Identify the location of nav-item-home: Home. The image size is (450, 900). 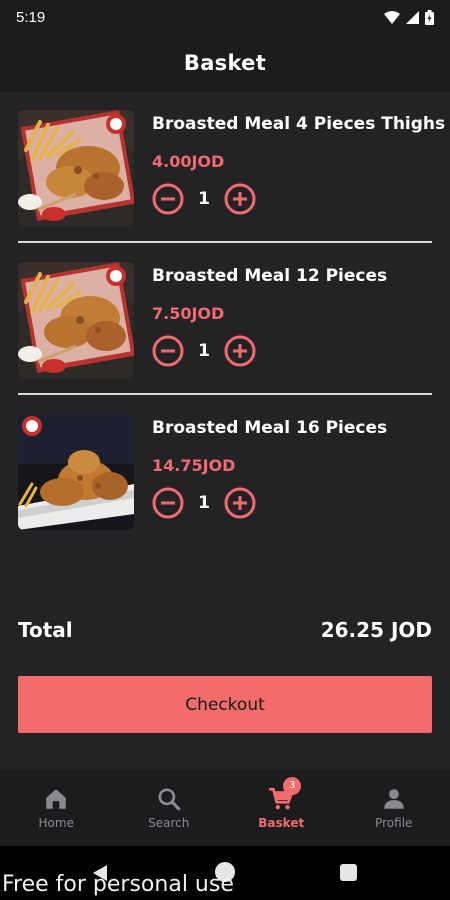
(56, 808).